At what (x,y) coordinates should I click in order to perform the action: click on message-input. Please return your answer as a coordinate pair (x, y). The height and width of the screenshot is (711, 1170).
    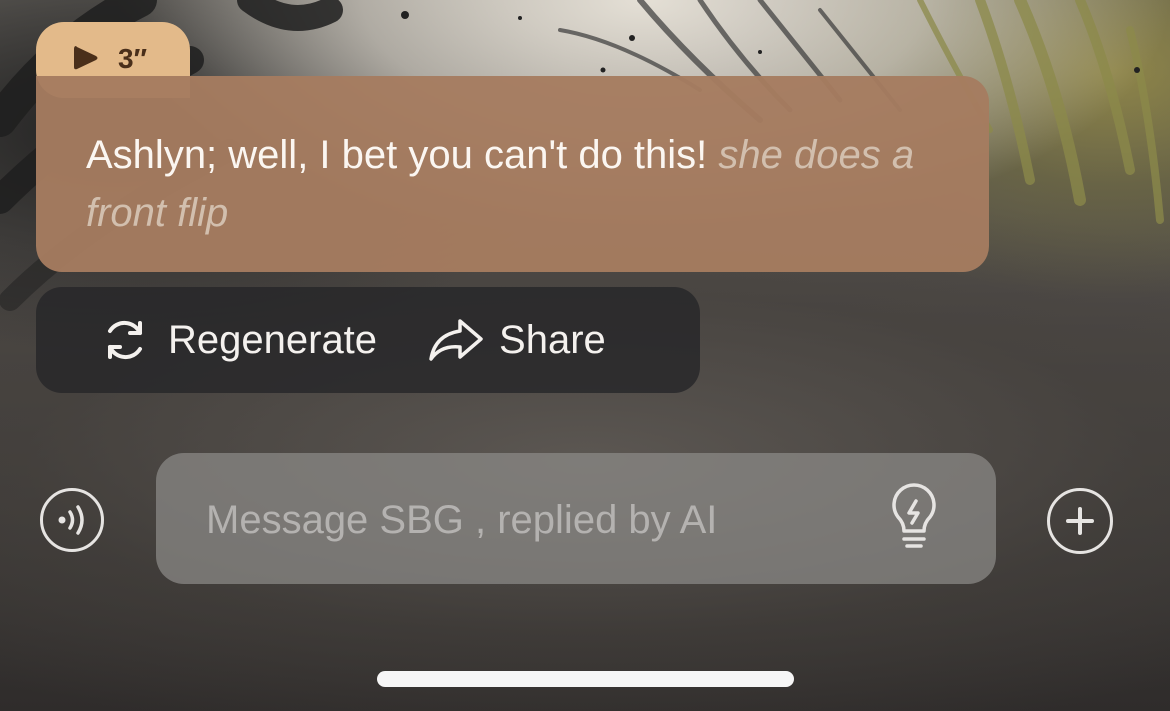
    Looking at the image, I should click on (526, 520).